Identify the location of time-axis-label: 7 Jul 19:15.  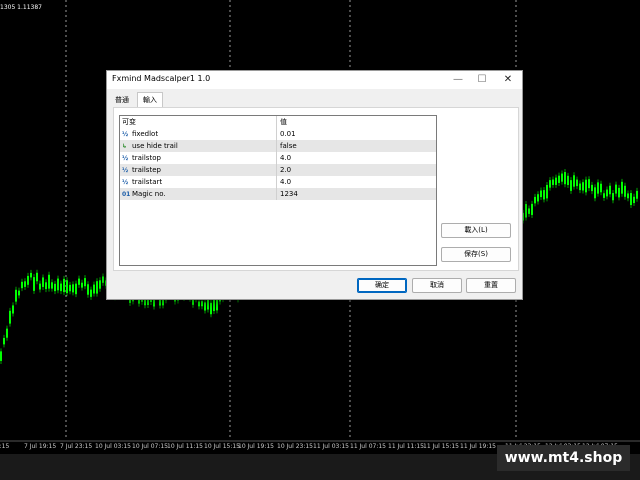
(40, 446).